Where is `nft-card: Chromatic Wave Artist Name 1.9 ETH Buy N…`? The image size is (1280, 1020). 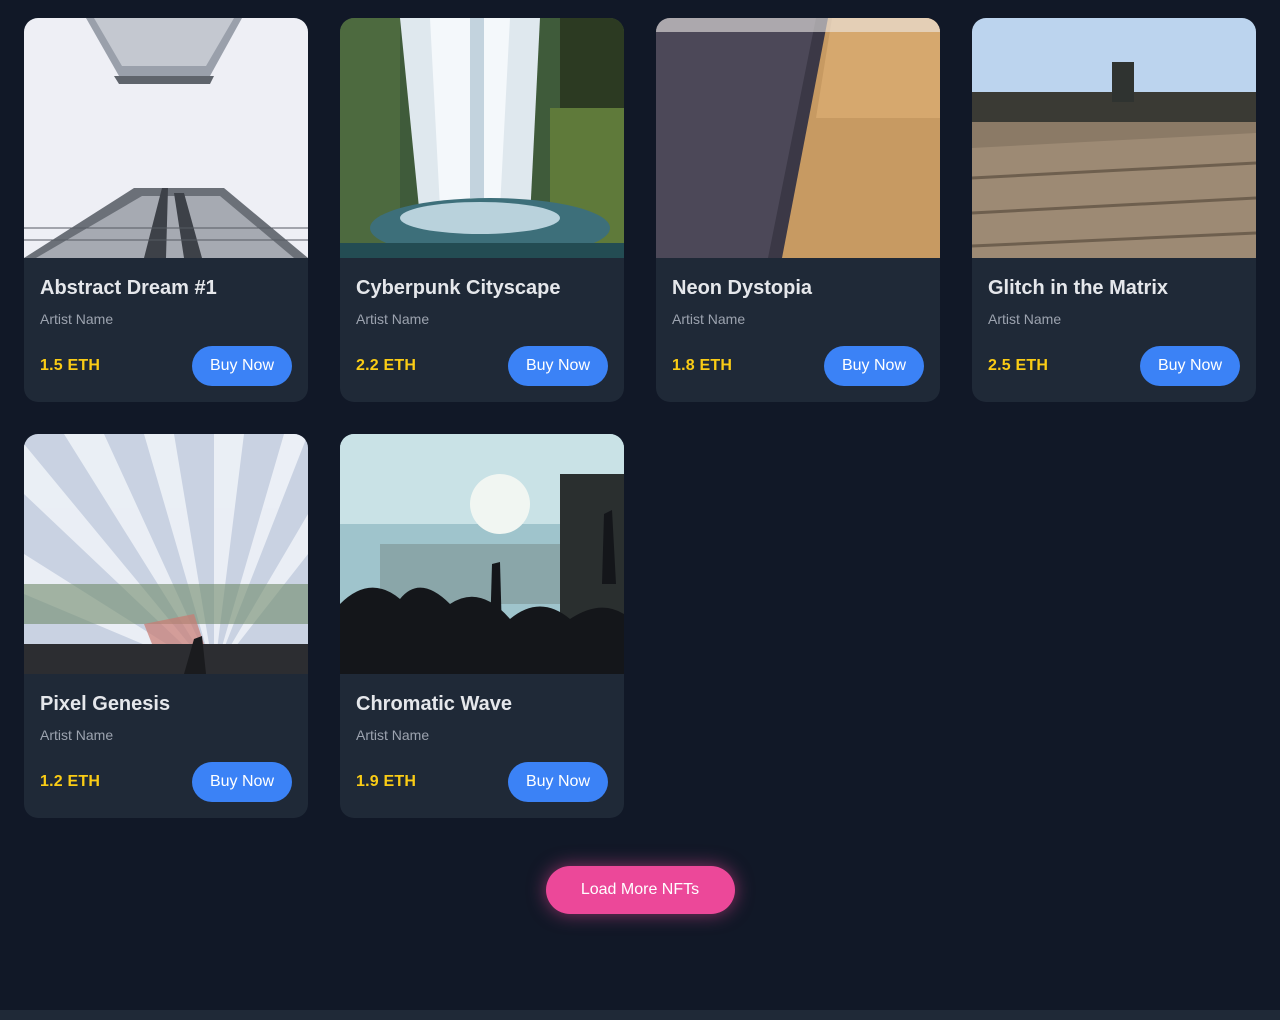 nft-card: Chromatic Wave Artist Name 1.9 ETH Buy N… is located at coordinates (482, 626).